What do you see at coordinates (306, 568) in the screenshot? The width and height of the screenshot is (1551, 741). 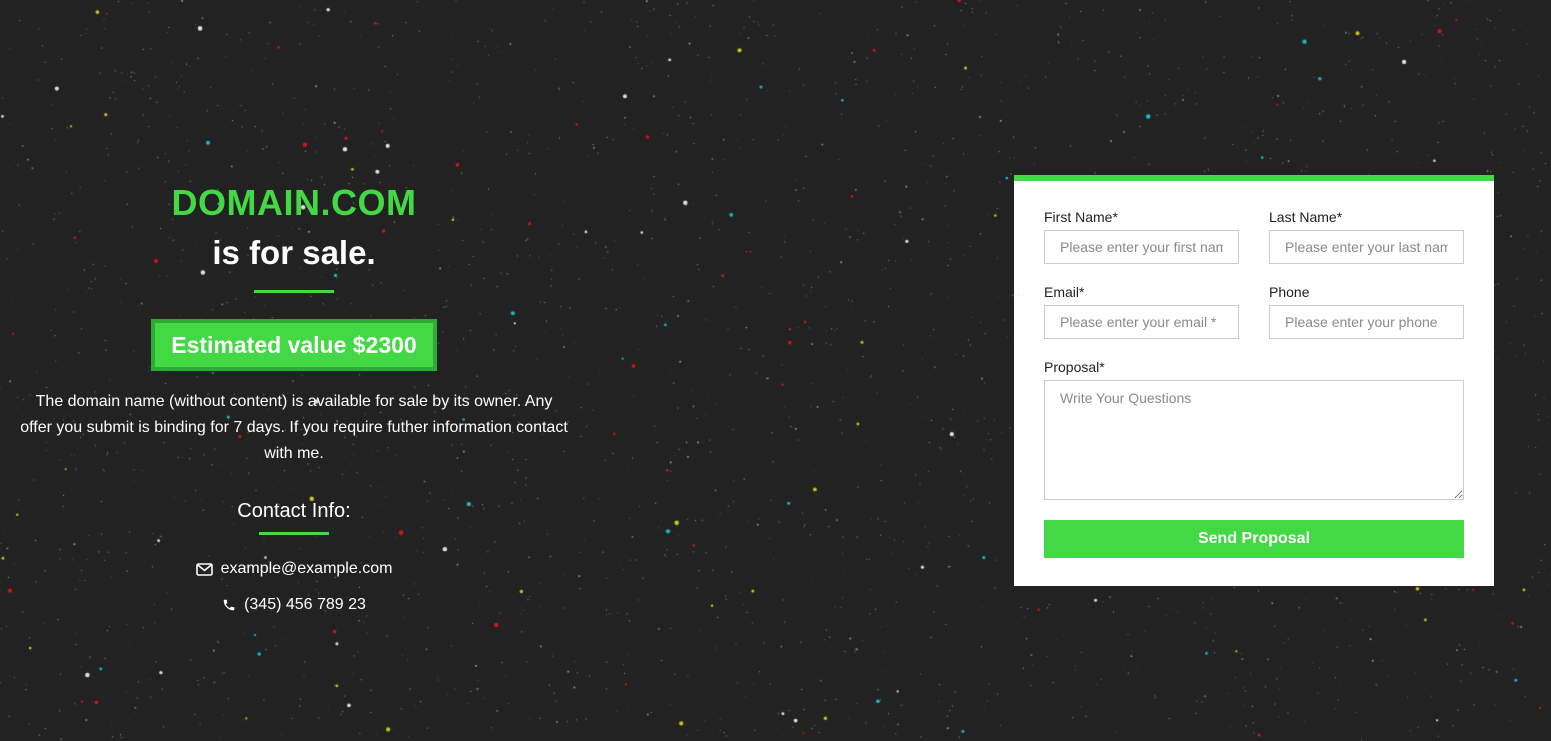 I see `contact-email-text: example@example.com` at bounding box center [306, 568].